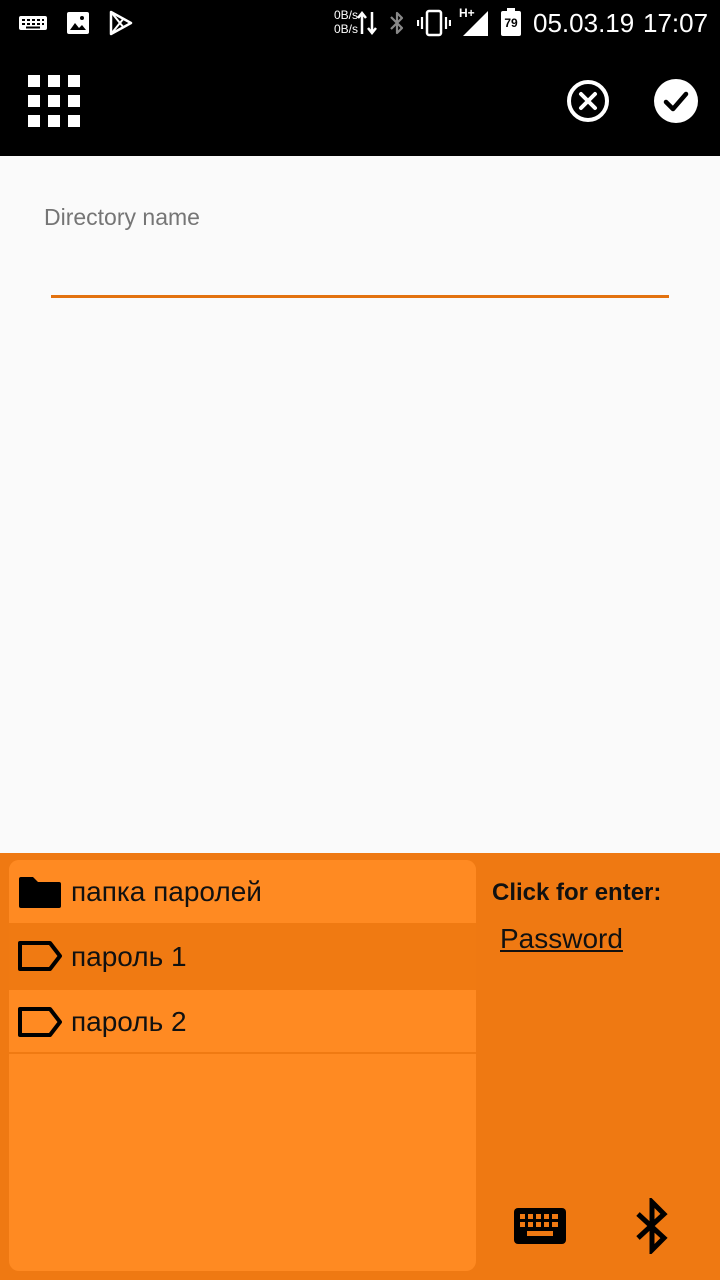 This screenshot has width=720, height=1280. I want to click on click-for-enter-label: Click for enter:, so click(577, 892).